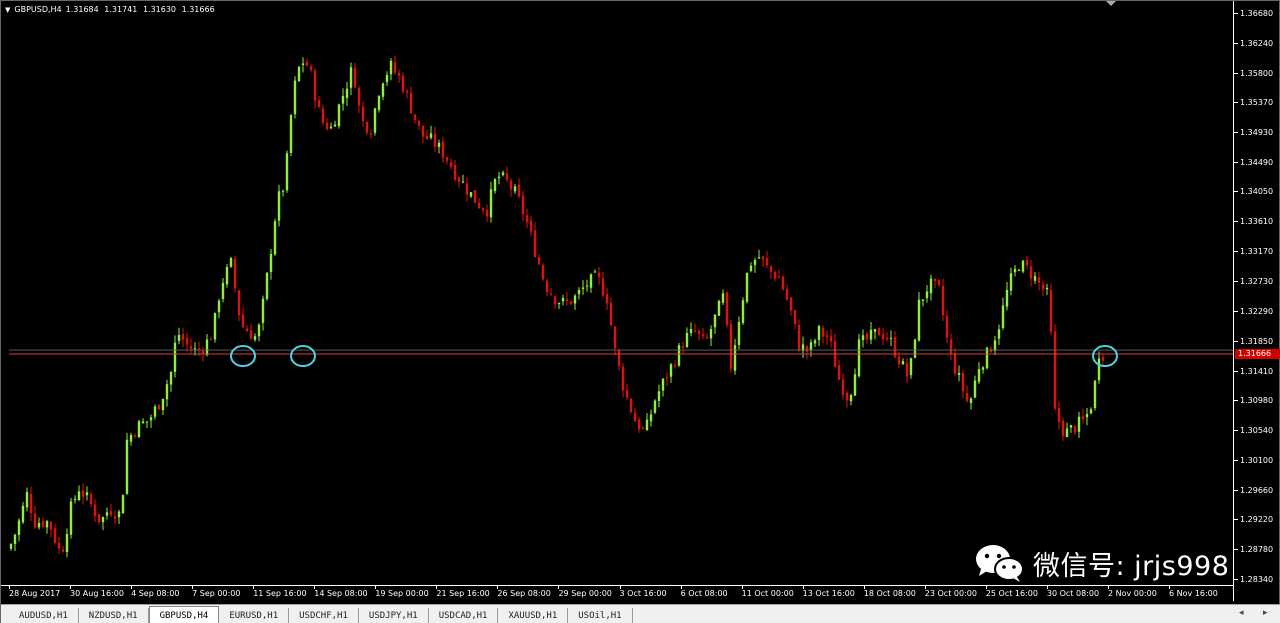 This screenshot has height=623, width=1280. I want to click on price-tick: 1.31850, so click(1257, 342).